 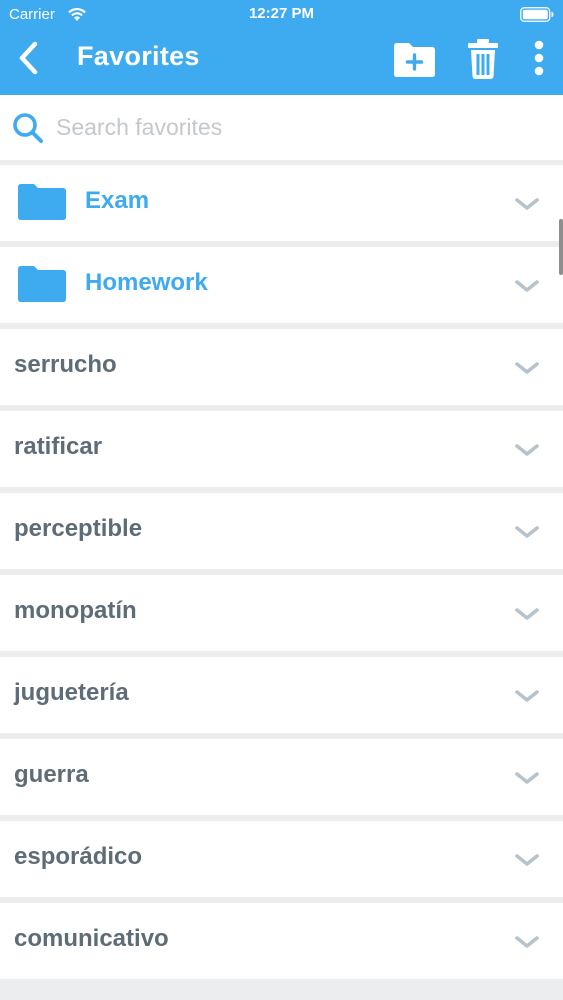 I want to click on battery-icon, so click(x=537, y=14).